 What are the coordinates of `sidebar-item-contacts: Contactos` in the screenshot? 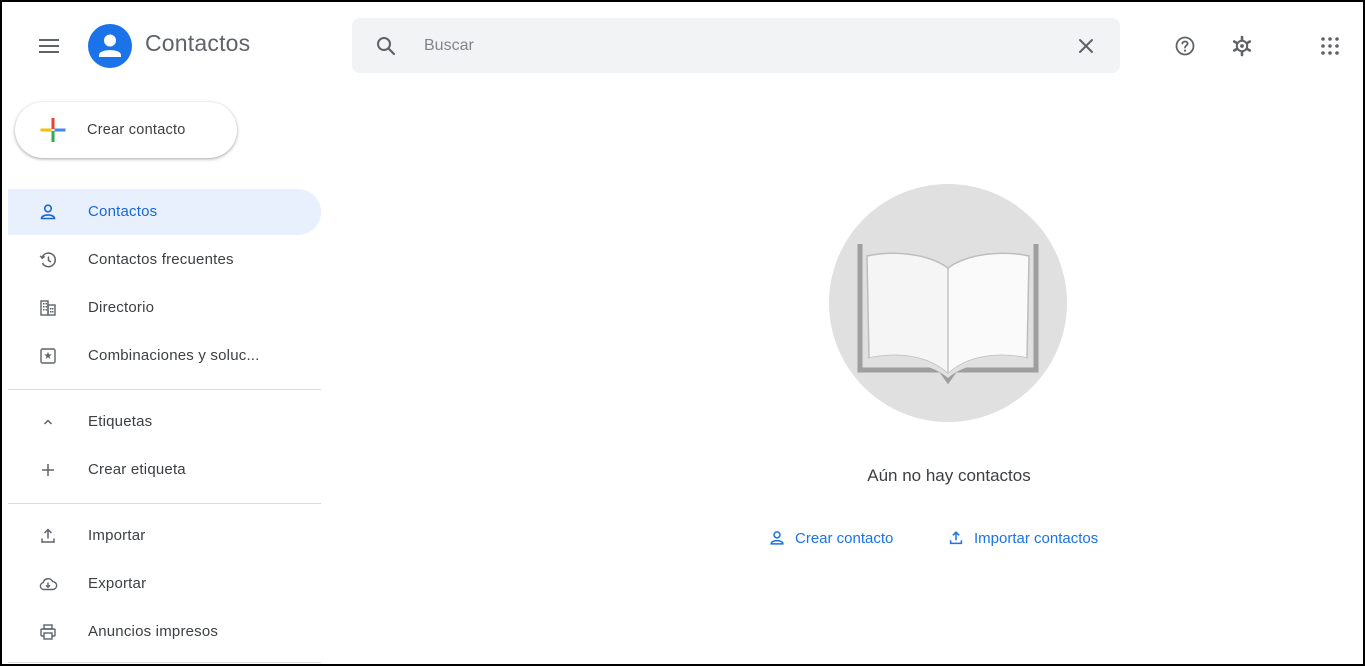 It's located at (164, 212).